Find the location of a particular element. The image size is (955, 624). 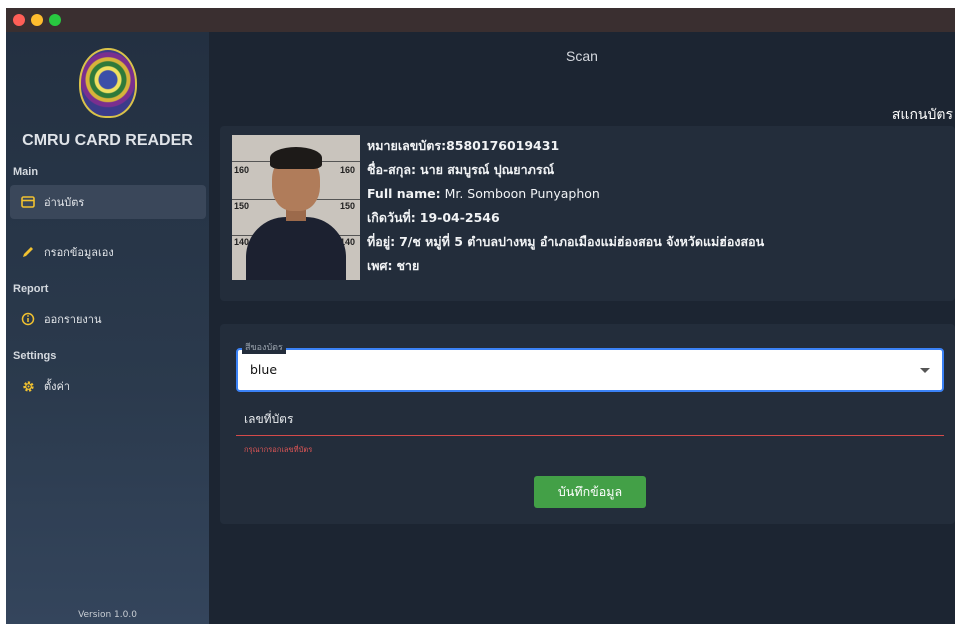

pencil-icon is located at coordinates (28, 252).